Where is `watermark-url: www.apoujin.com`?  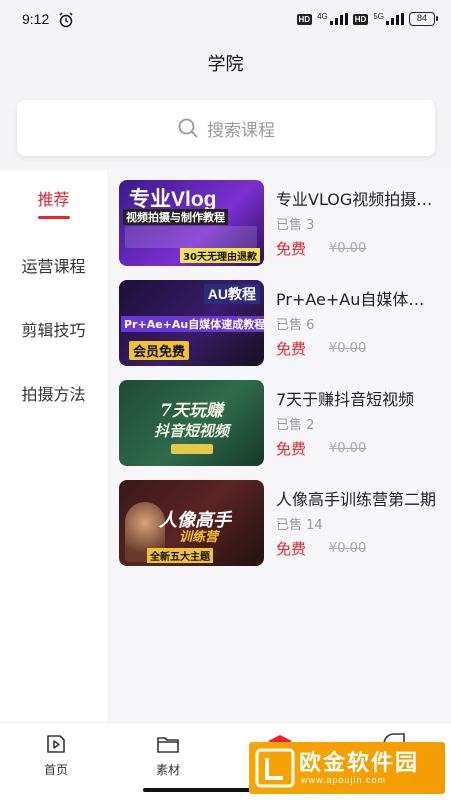
watermark-url: www.apoujin.com is located at coordinates (344, 780).